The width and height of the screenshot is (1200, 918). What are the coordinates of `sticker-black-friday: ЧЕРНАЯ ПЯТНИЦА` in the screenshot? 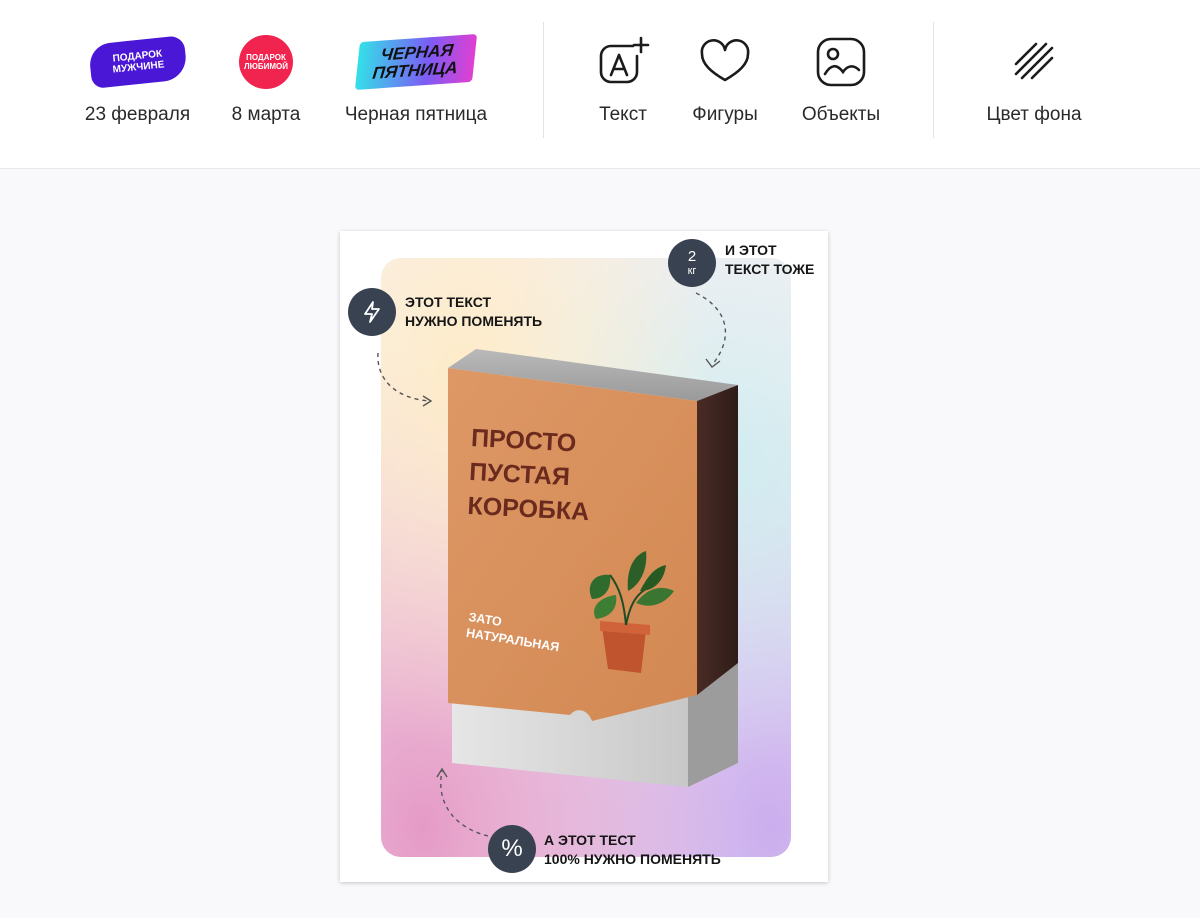 It's located at (416, 62).